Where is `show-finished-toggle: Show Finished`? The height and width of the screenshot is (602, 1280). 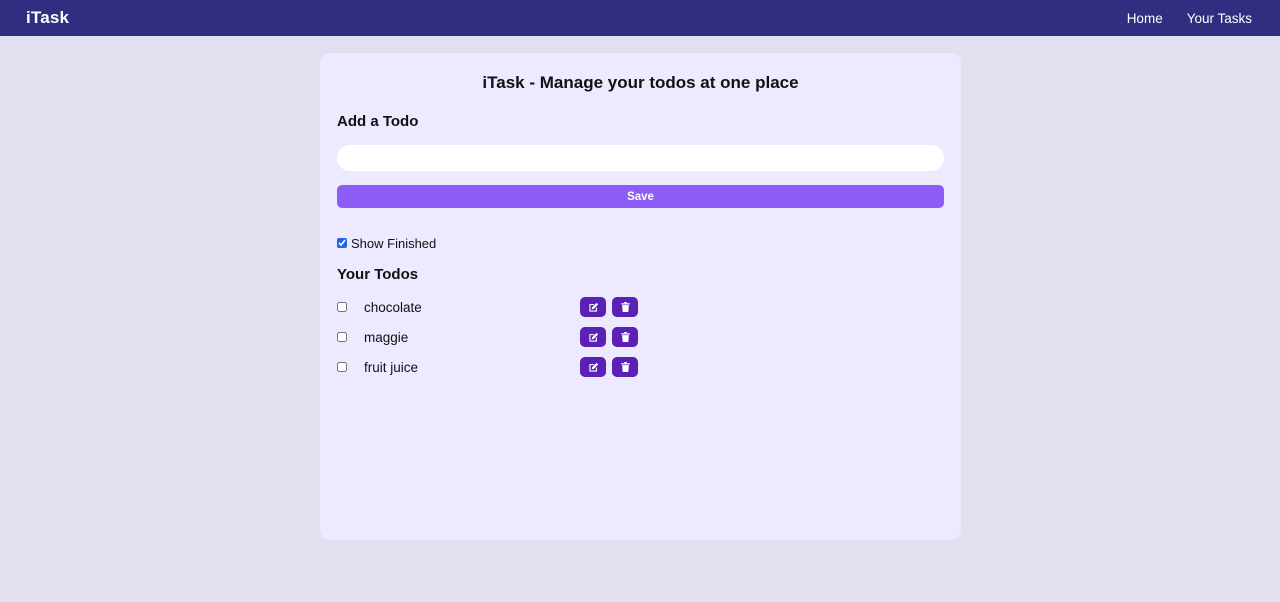
show-finished-toggle: Show Finished is located at coordinates (640, 243).